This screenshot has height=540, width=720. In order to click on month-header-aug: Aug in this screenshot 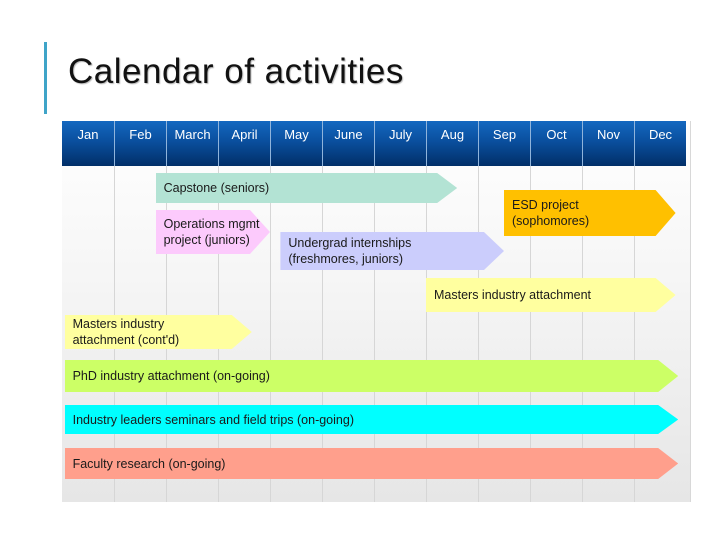, I will do `click(452, 143)`.